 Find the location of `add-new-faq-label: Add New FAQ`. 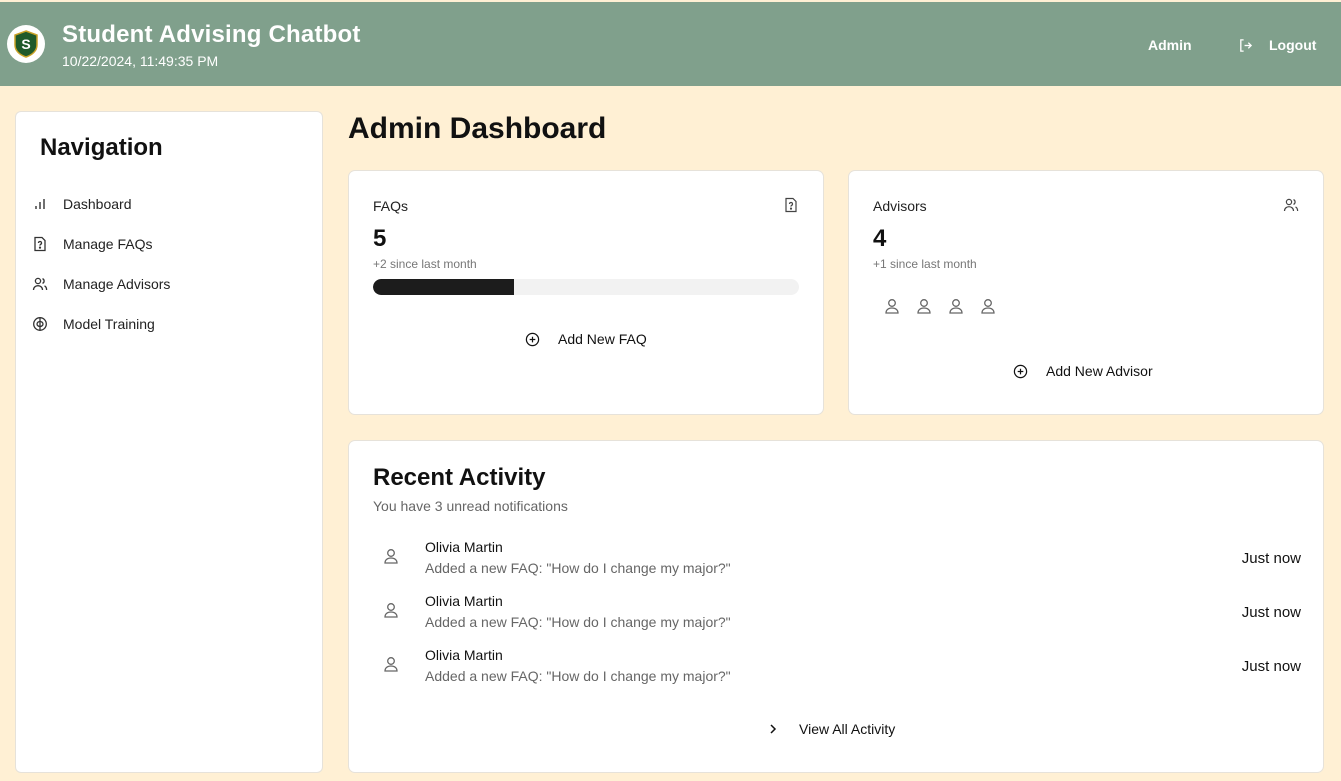

add-new-faq-label: Add New FAQ is located at coordinates (602, 339).